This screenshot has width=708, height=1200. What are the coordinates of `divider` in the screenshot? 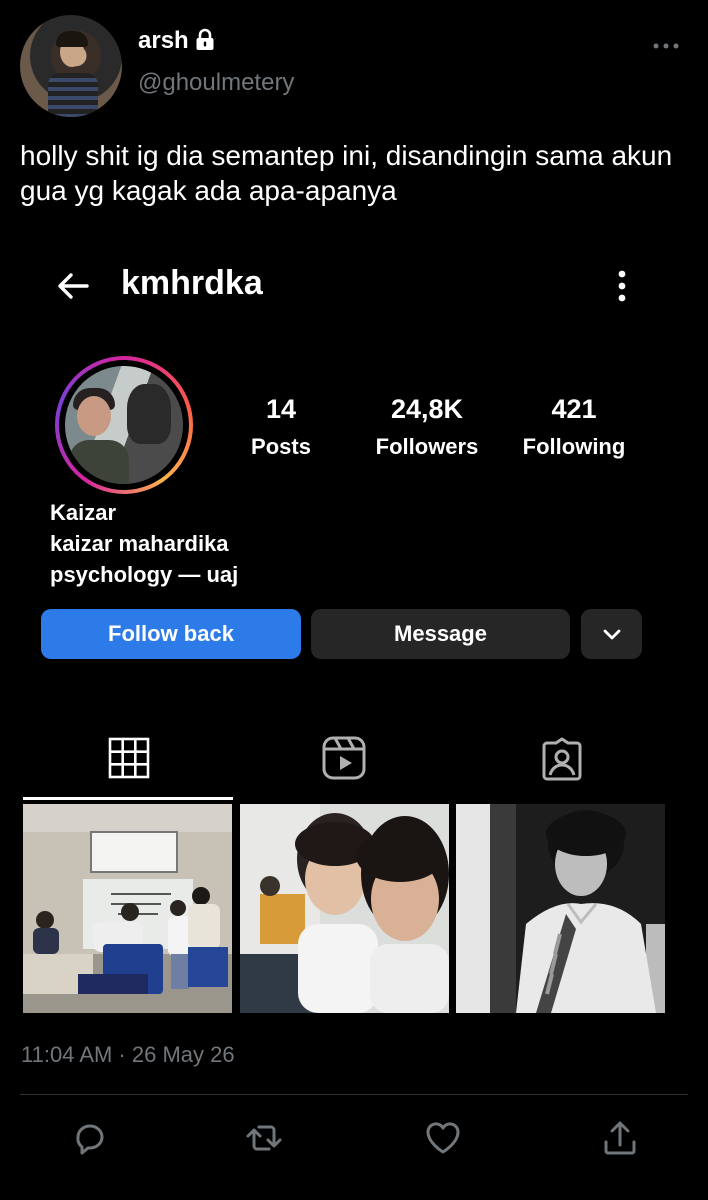 It's located at (354, 1094).